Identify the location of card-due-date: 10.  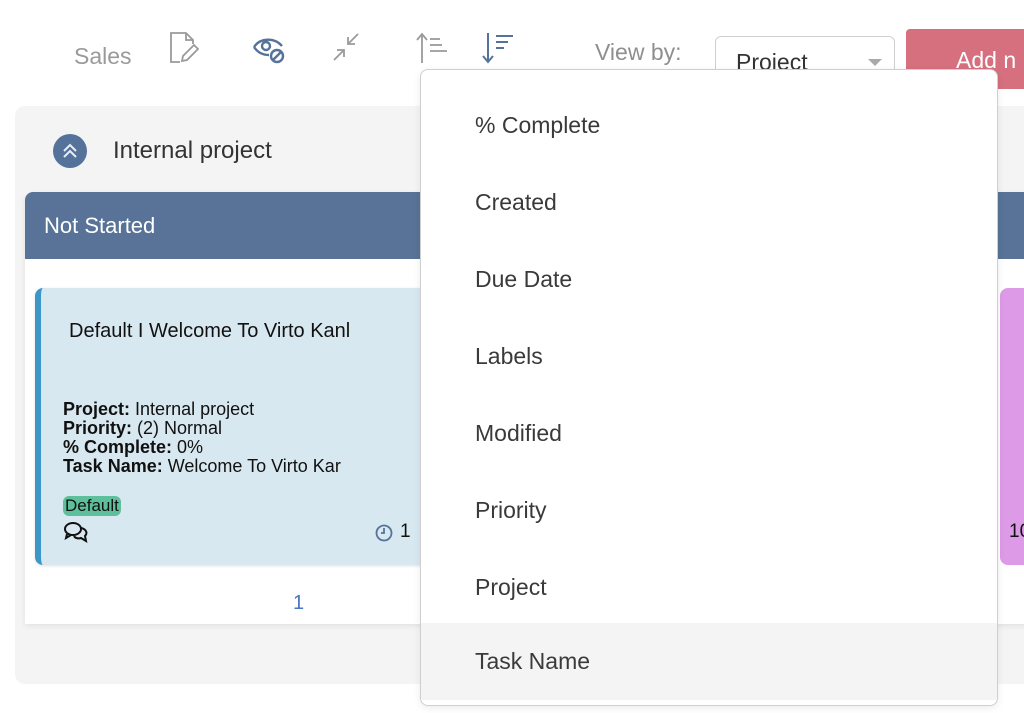
(1016, 531).